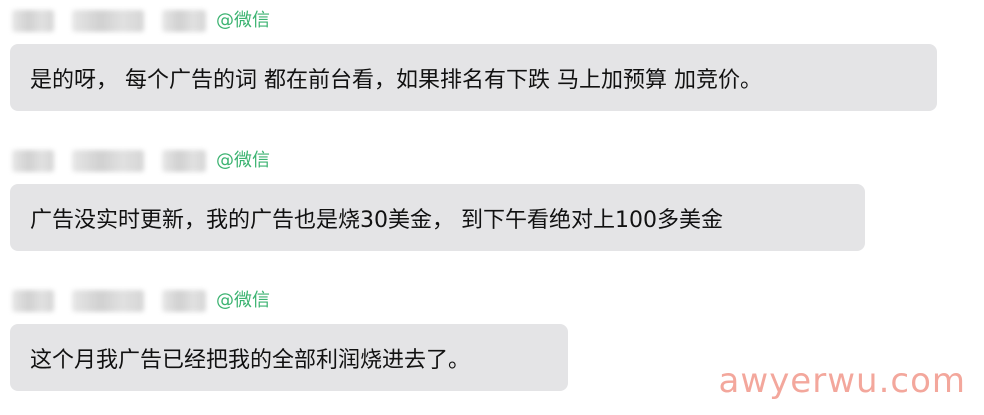 The width and height of the screenshot is (984, 415). Describe the element at coordinates (437, 217) in the screenshot. I see `message-bubble: 广告没实时更新，我的广告也是烧30美金， 到下午看绝对上100多美金` at that location.